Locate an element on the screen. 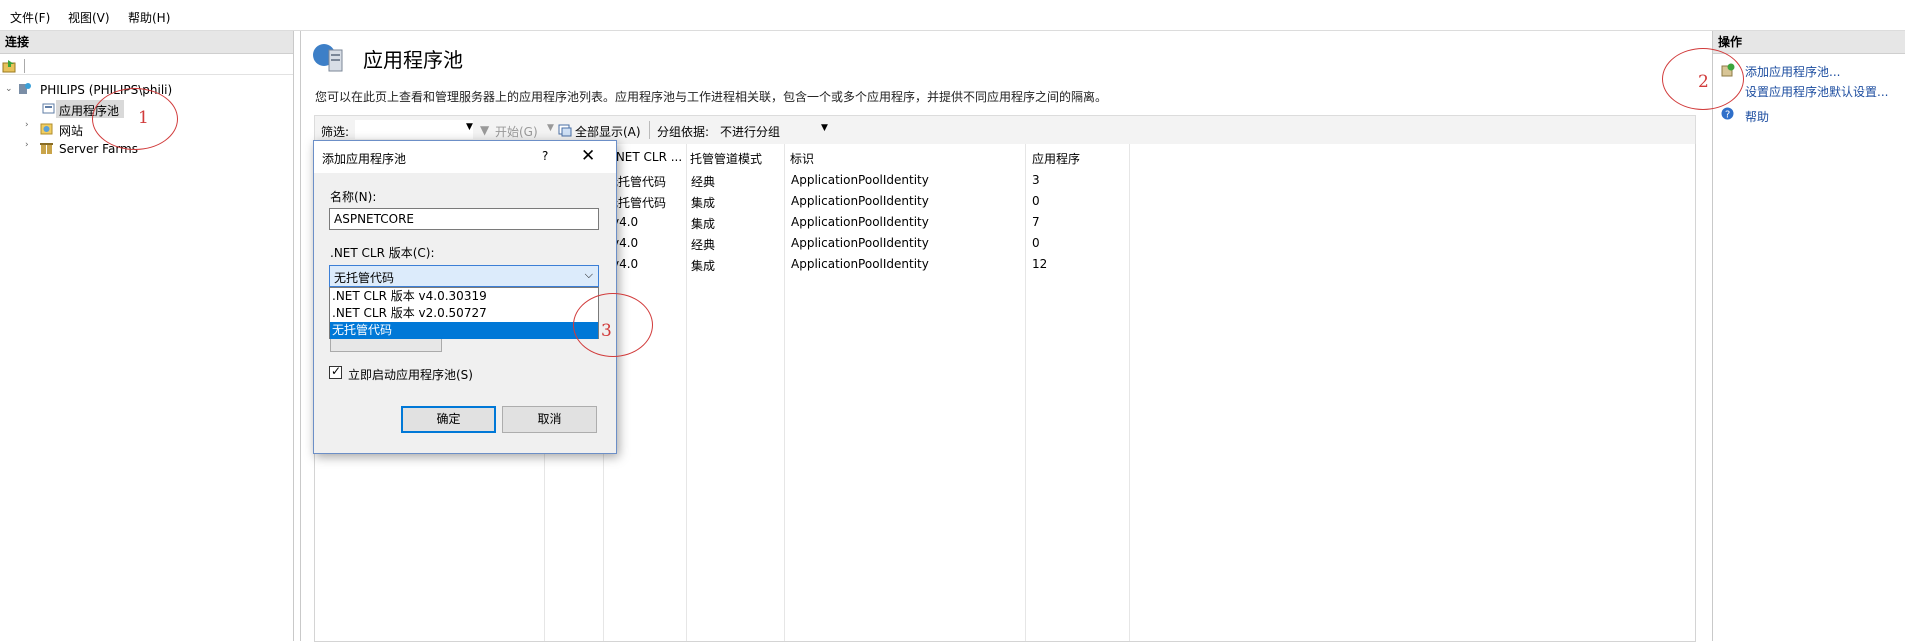 This screenshot has width=1905, height=642. clr-option-v4: .NET CLR 版本 v4.0.30319 is located at coordinates (464, 296).